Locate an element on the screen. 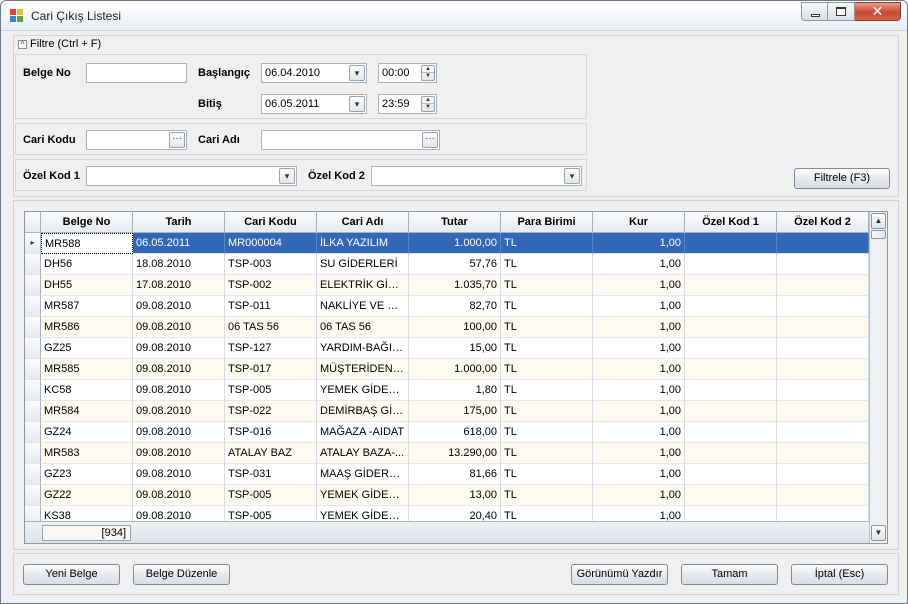  table-cell: 57,76 is located at coordinates (455, 264).